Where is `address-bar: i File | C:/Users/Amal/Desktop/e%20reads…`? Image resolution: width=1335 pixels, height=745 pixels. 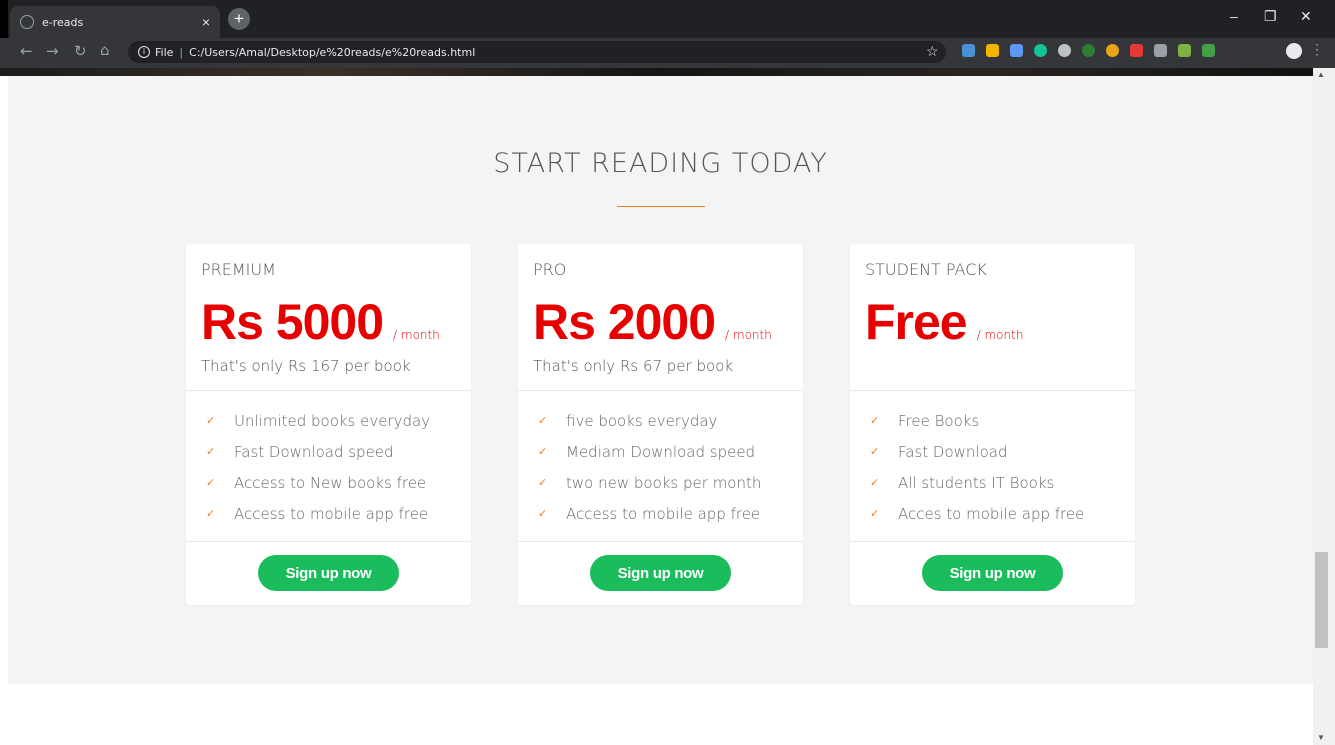
address-bar: i File | C:/Users/Amal/Desktop/e%20reads… is located at coordinates (537, 52).